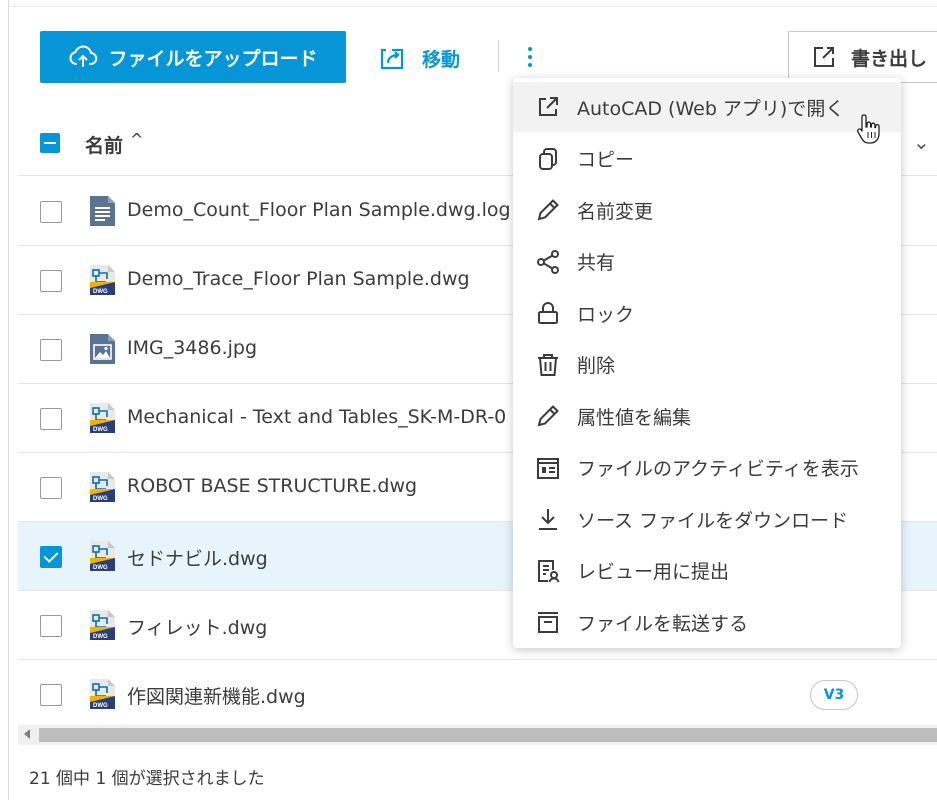 This screenshot has height=800, width=937. What do you see at coordinates (216, 695) in the screenshot?
I see `file-name: 作図関連新機能.dwg` at bounding box center [216, 695].